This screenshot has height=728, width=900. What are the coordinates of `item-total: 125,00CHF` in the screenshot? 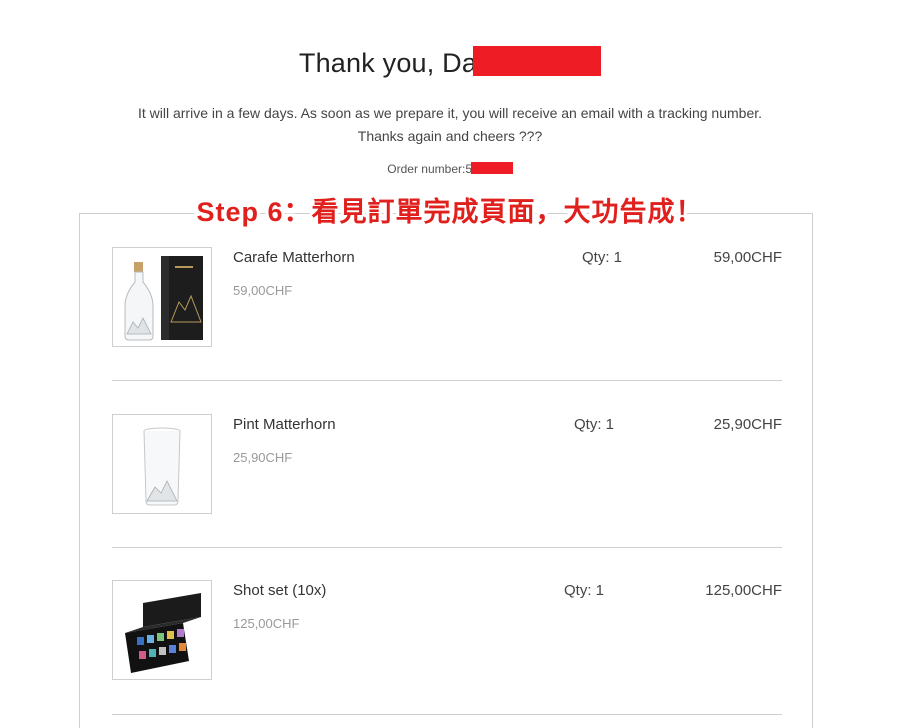 It's located at (743, 590).